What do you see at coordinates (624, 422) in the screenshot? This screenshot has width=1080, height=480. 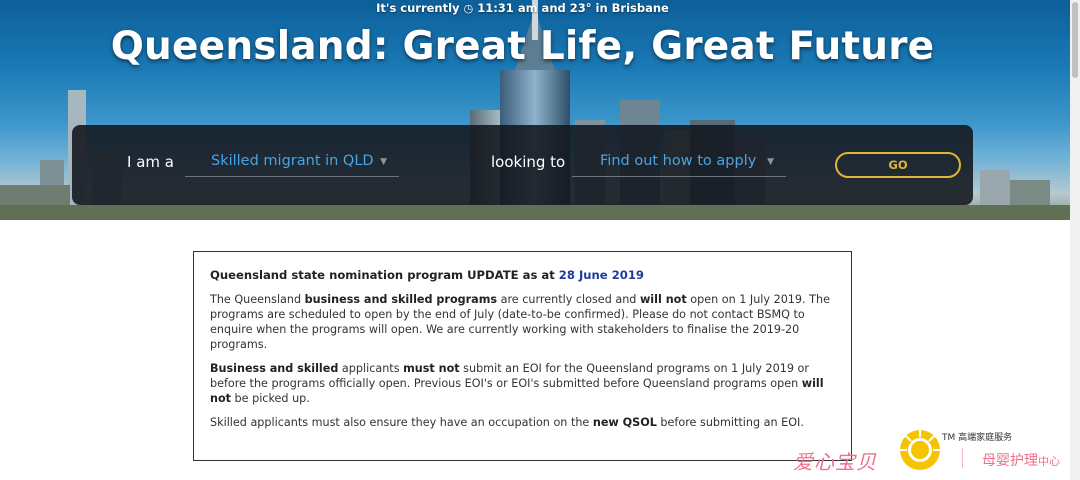 I see `p3-bold-1: new QSOL` at bounding box center [624, 422].